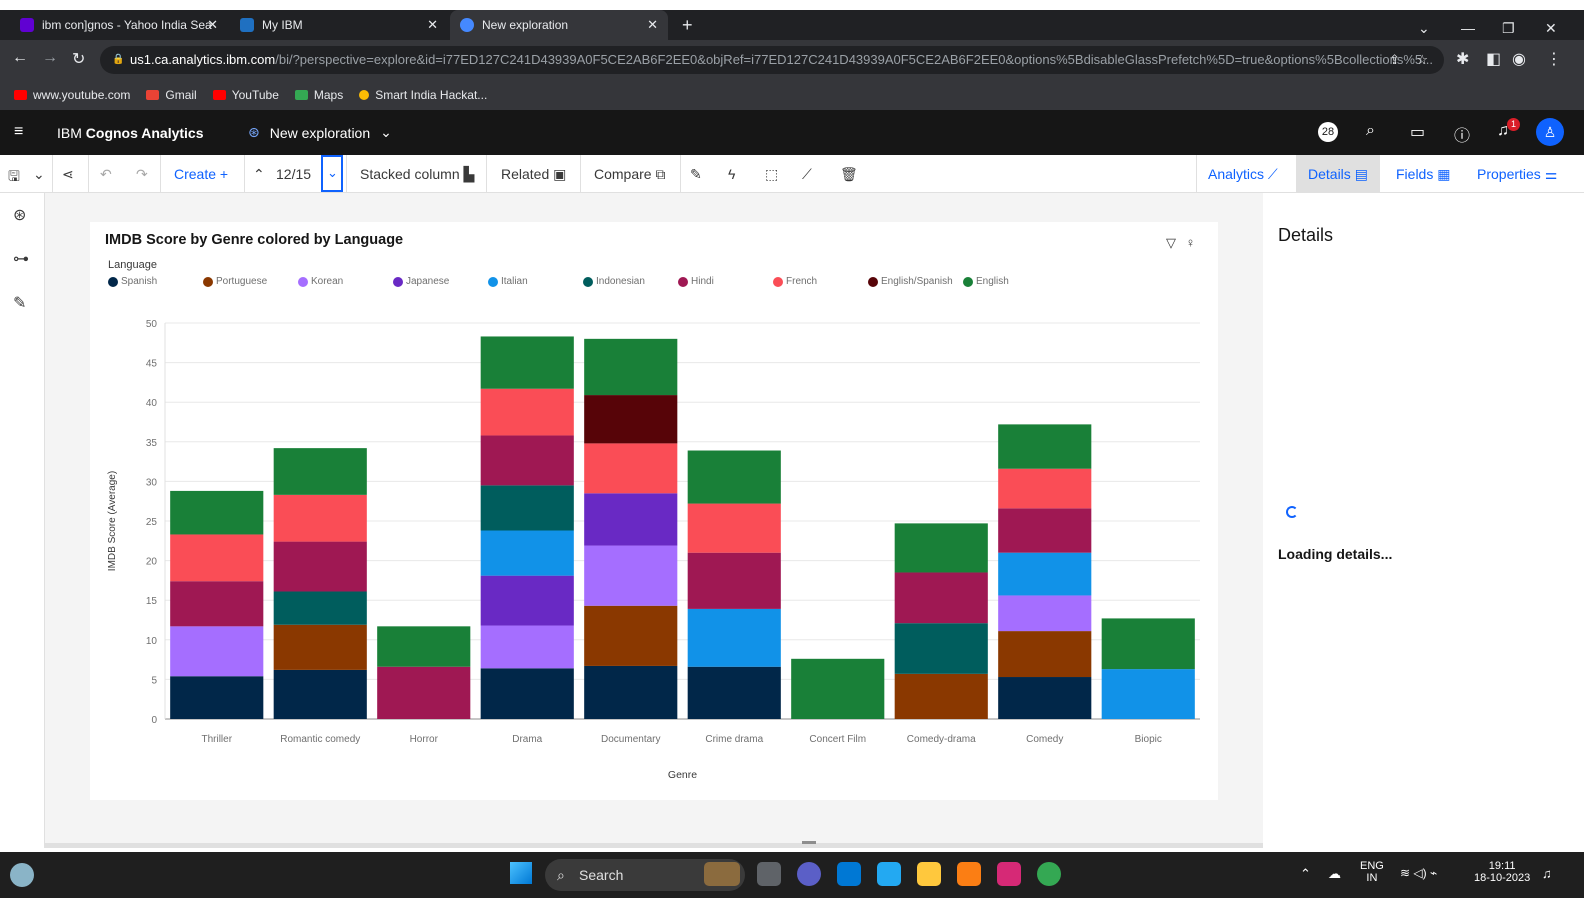 The height and width of the screenshot is (898, 1584). I want to click on language-indicator: ENG IN, so click(1372, 872).